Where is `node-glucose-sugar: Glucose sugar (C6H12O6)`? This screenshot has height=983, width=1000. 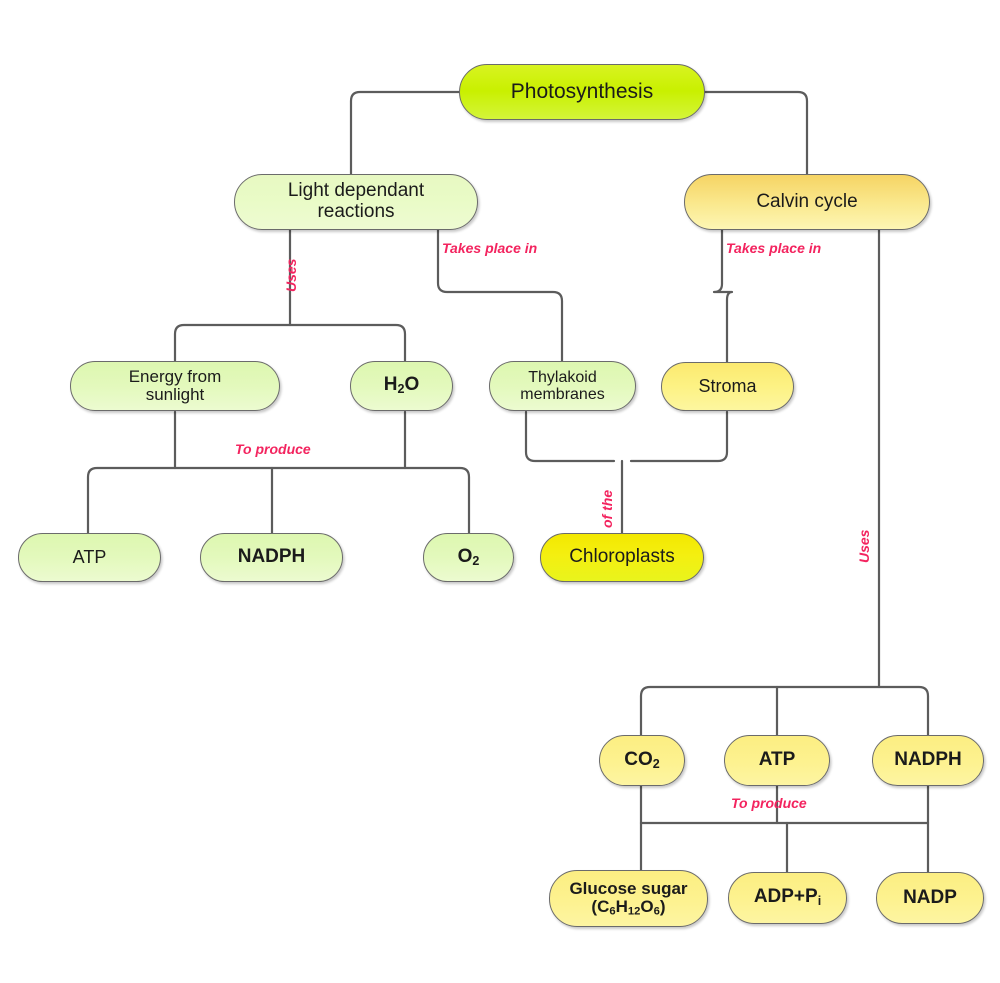
node-glucose-sugar: Glucose sugar (C6H12O6) is located at coordinates (628, 898).